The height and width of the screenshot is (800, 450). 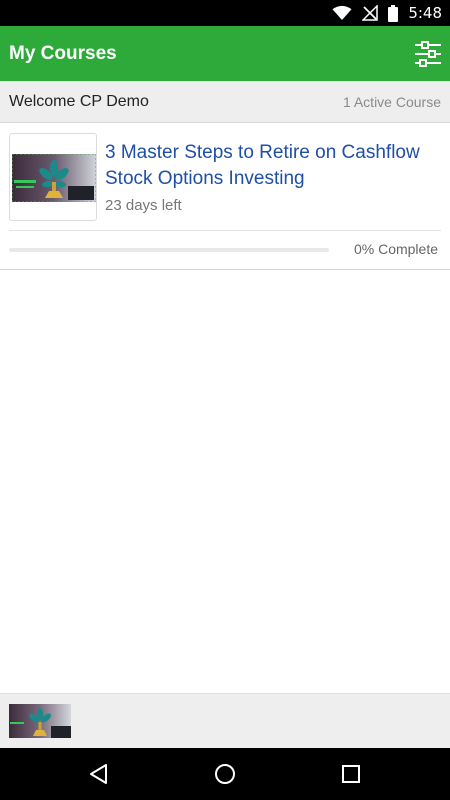 I want to click on no-signal-icon, so click(x=370, y=13).